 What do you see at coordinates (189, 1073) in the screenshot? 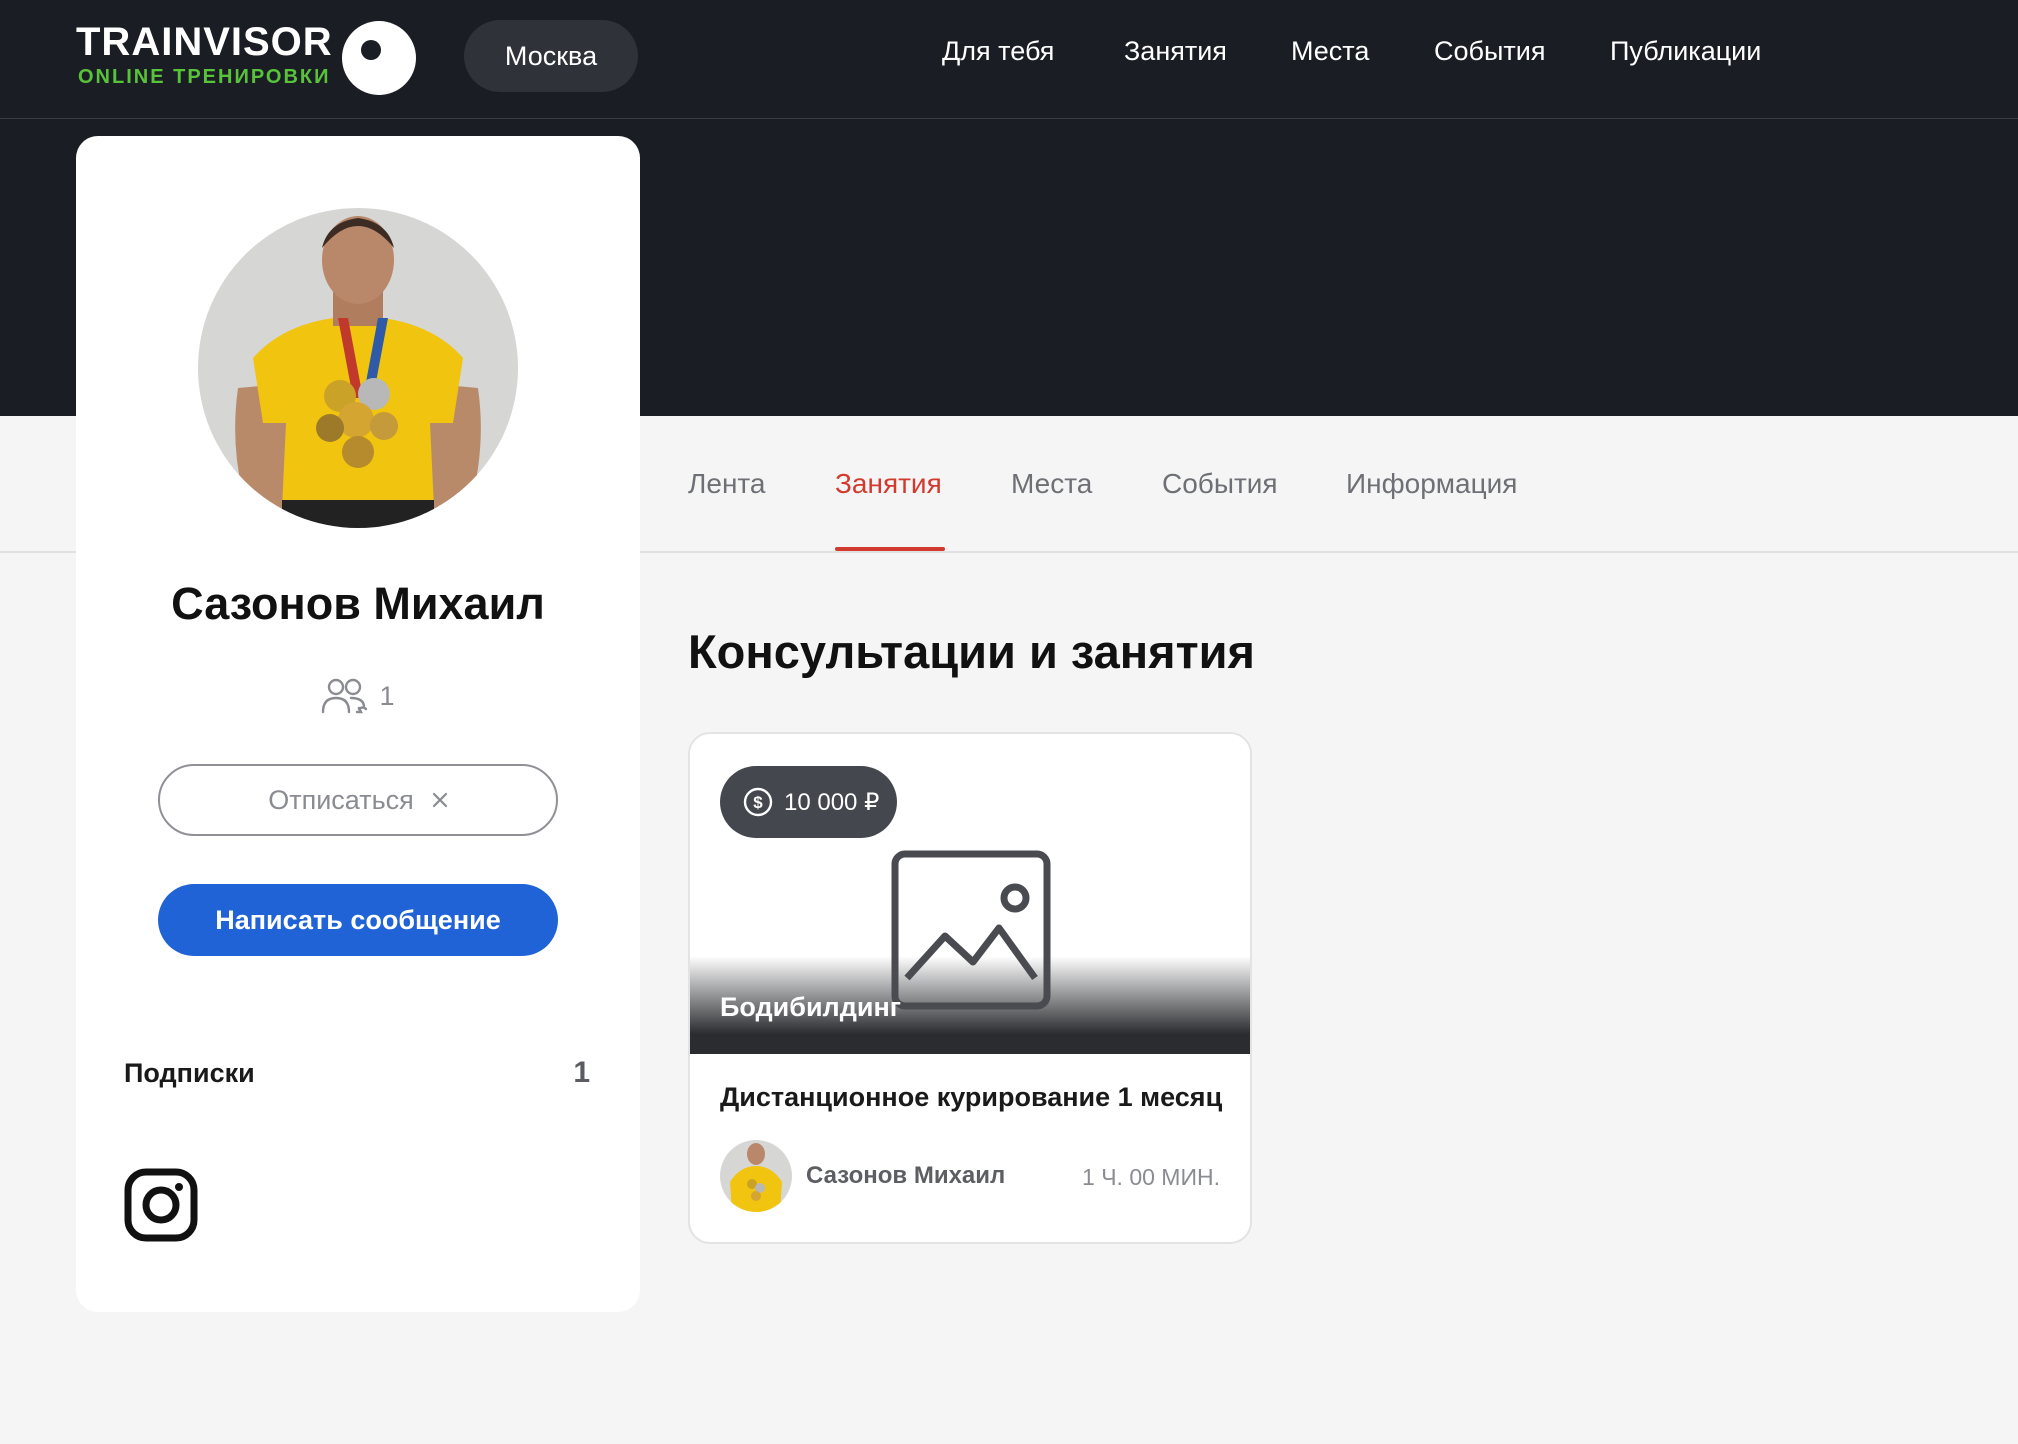
I see `subscriptions-label: Подписки` at bounding box center [189, 1073].